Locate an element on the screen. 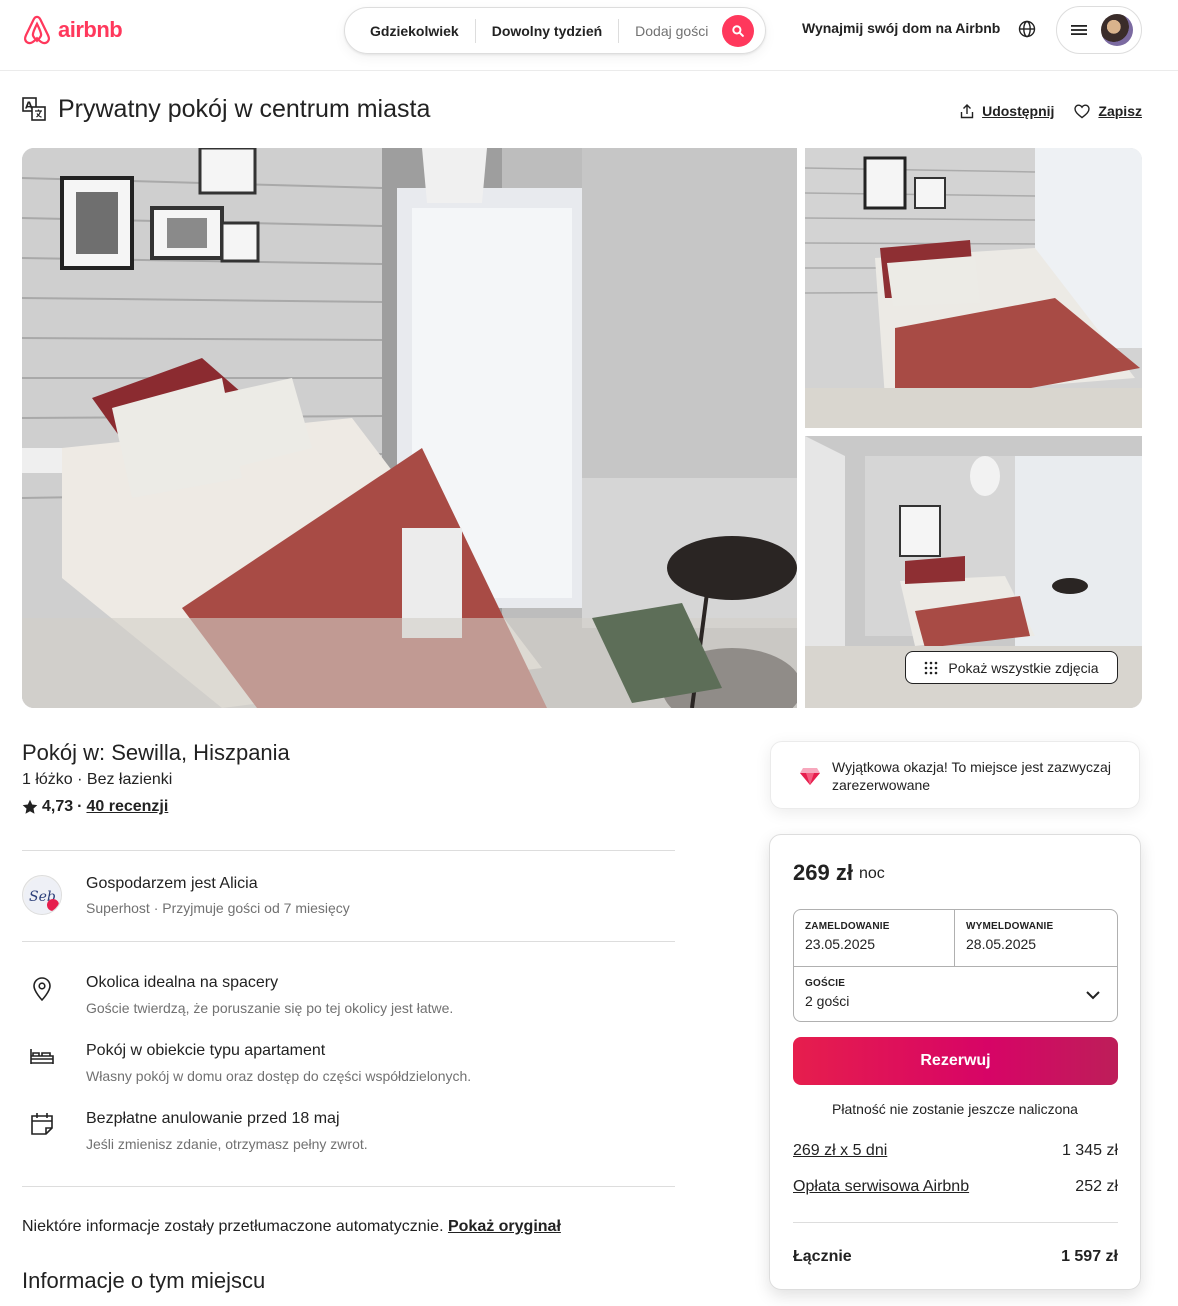  save-label: Zapisz is located at coordinates (1120, 111).